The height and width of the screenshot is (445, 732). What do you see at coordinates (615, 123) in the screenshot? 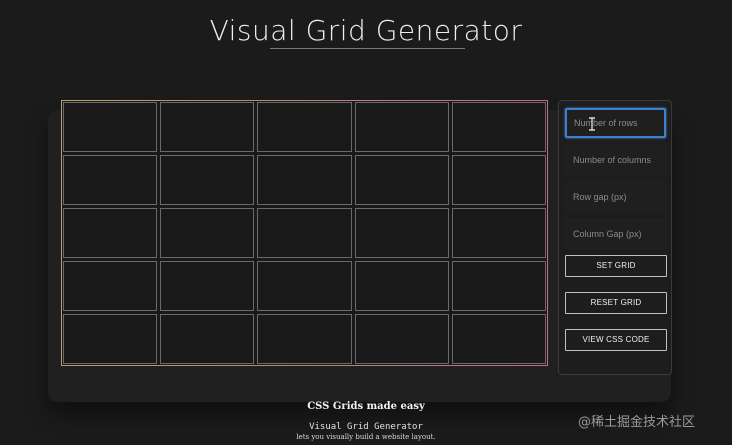
I see `rows-input` at bounding box center [615, 123].